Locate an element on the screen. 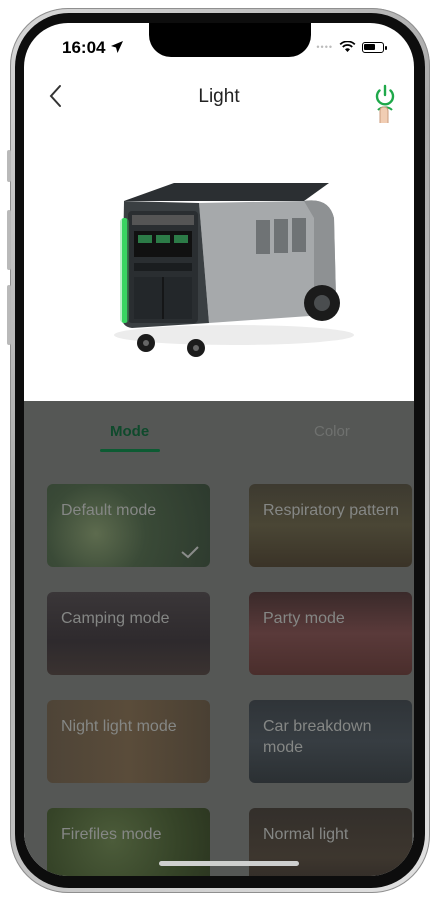 The image size is (438, 899). tab-color: Color is located at coordinates (332, 431).